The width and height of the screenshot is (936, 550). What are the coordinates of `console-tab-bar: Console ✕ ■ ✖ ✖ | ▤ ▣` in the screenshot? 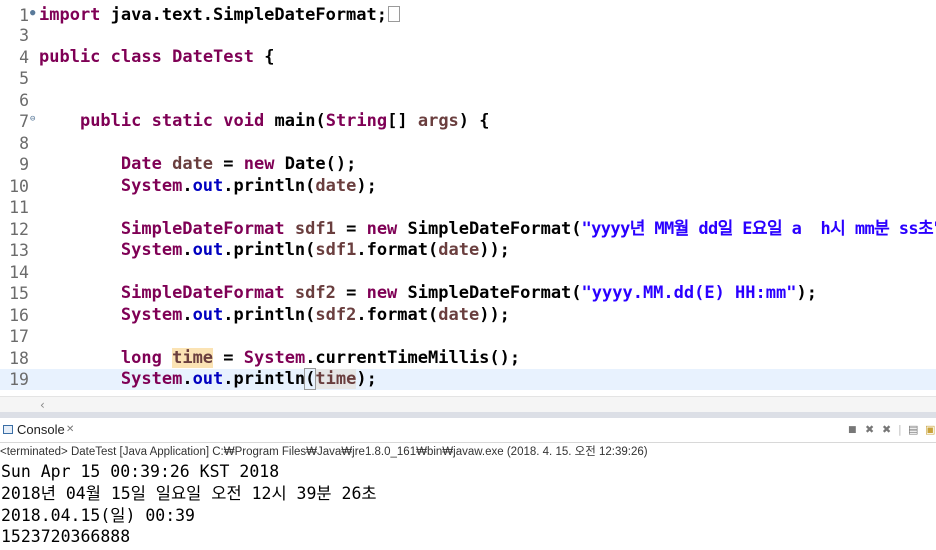 It's located at (468, 430).